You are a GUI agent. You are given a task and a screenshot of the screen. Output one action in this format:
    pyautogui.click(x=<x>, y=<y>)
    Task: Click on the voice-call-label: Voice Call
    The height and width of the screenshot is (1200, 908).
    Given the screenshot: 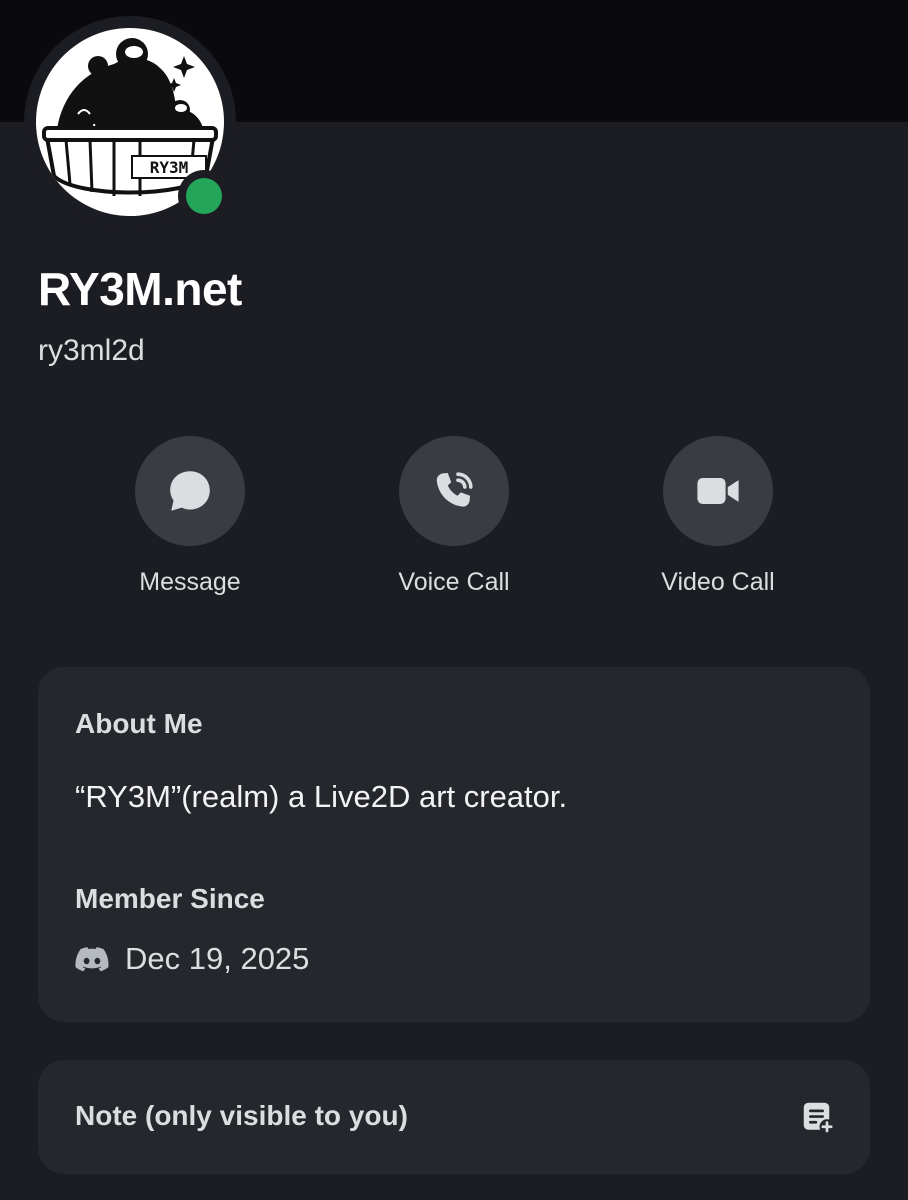 What is the action you would take?
    pyautogui.click(x=454, y=582)
    